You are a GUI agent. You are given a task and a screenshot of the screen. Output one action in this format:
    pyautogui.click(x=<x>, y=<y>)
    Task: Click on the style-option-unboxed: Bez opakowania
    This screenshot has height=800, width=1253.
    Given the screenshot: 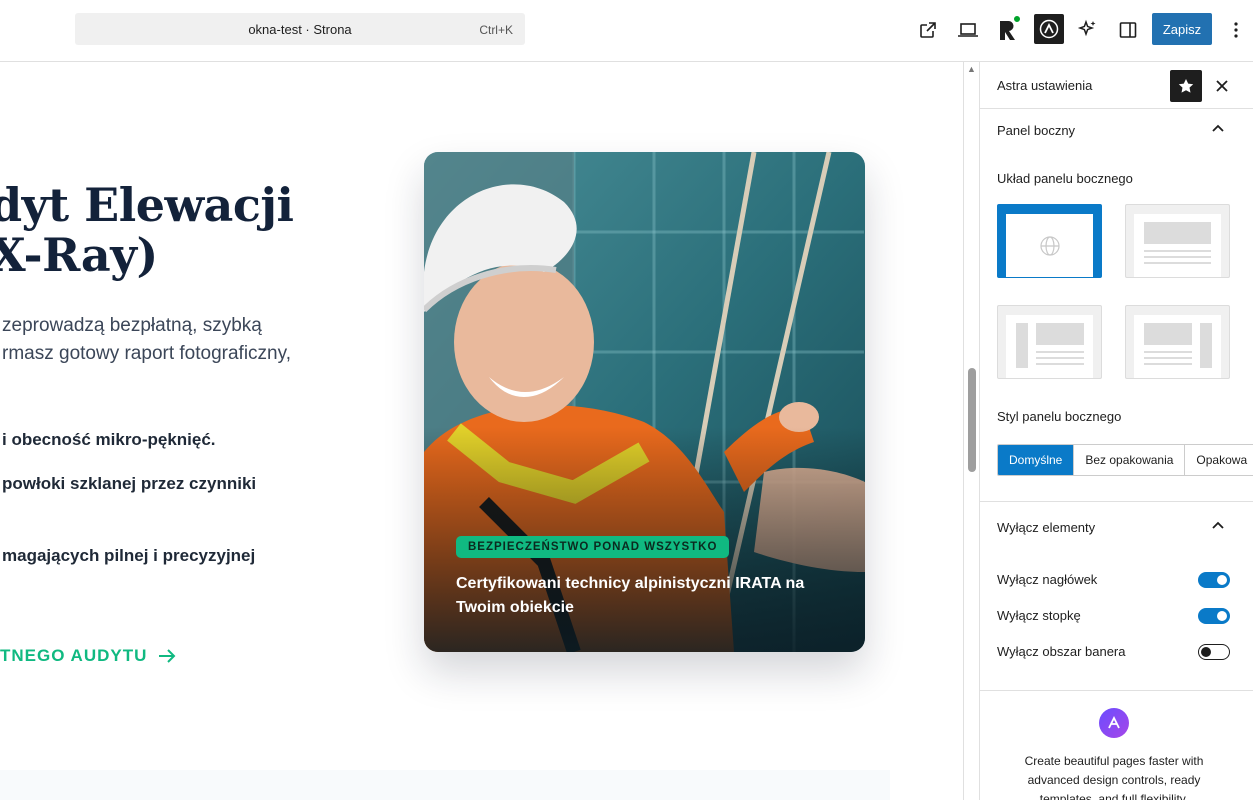 What is the action you would take?
    pyautogui.click(x=1130, y=460)
    